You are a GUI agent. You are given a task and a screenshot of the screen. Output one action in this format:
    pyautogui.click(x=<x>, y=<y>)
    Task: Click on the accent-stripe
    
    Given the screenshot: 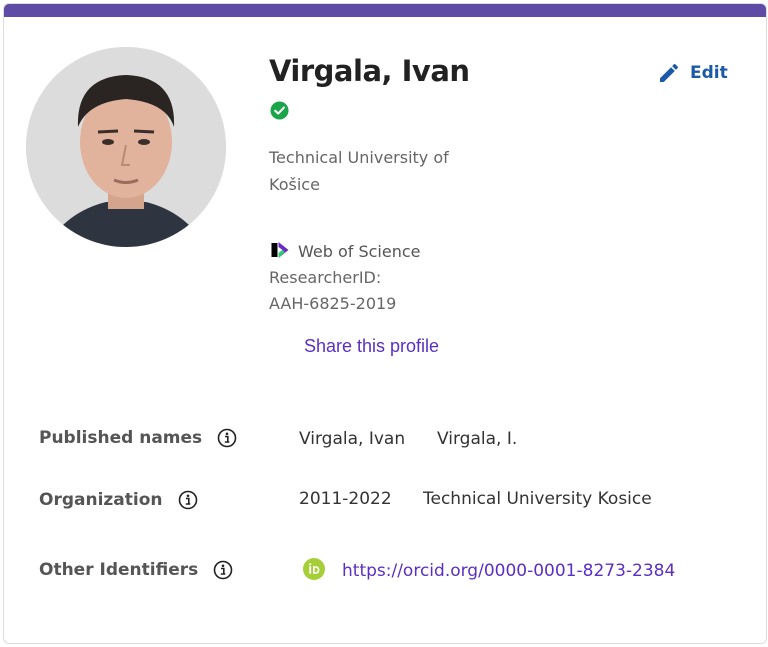 What is the action you would take?
    pyautogui.click(x=385, y=10)
    